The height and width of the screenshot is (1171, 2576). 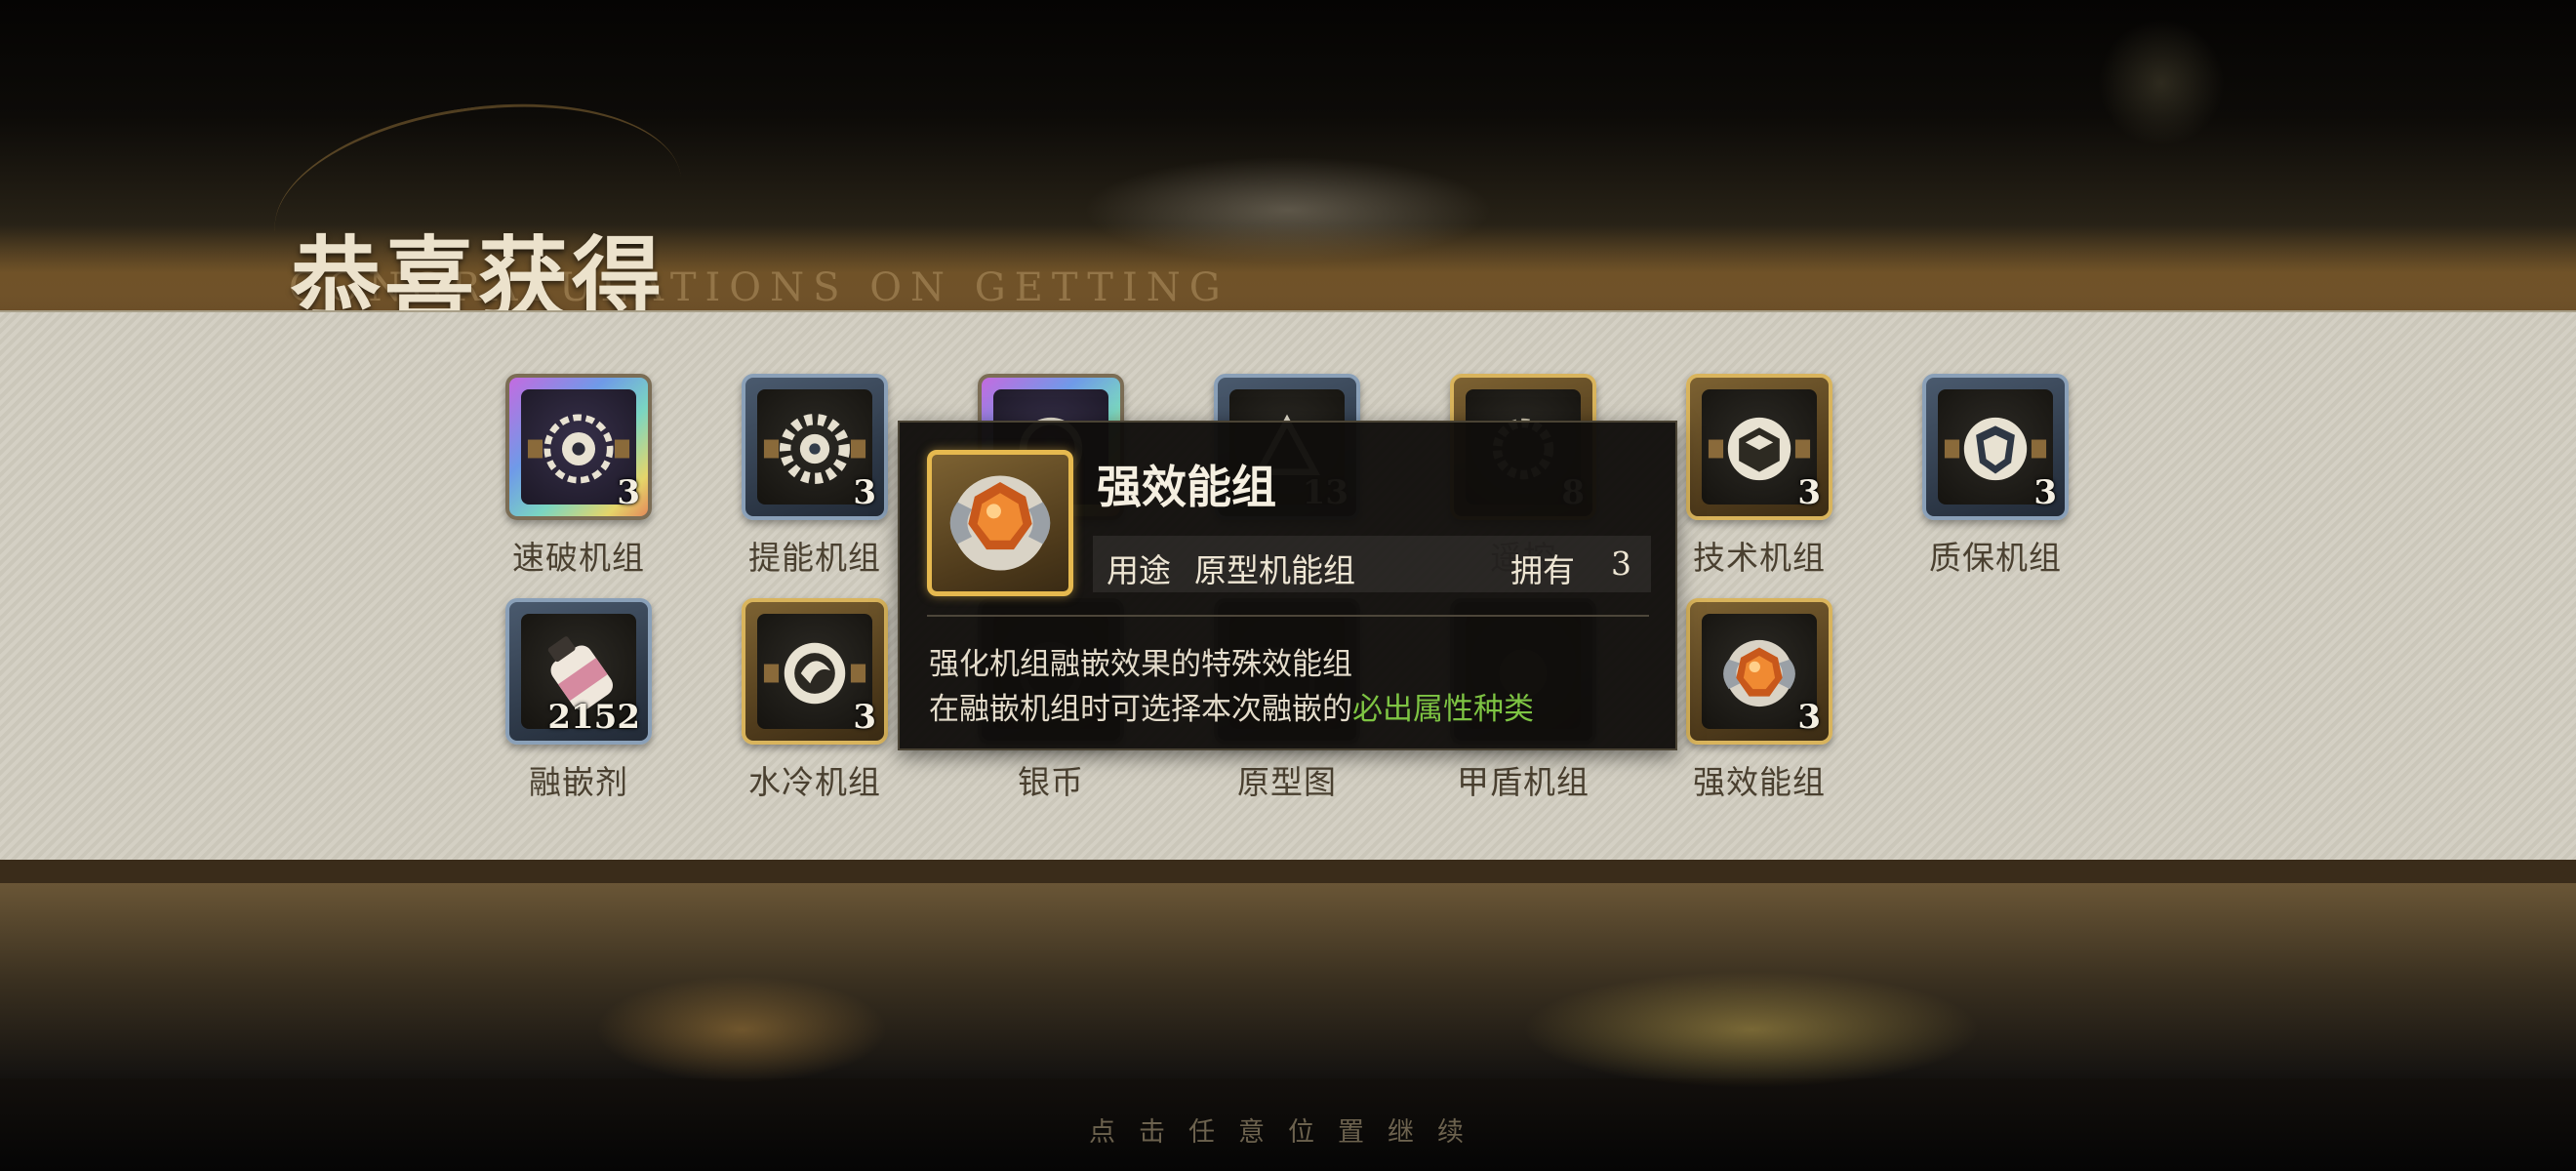 I want to click on usage-label: 用途, so click(x=1139, y=570).